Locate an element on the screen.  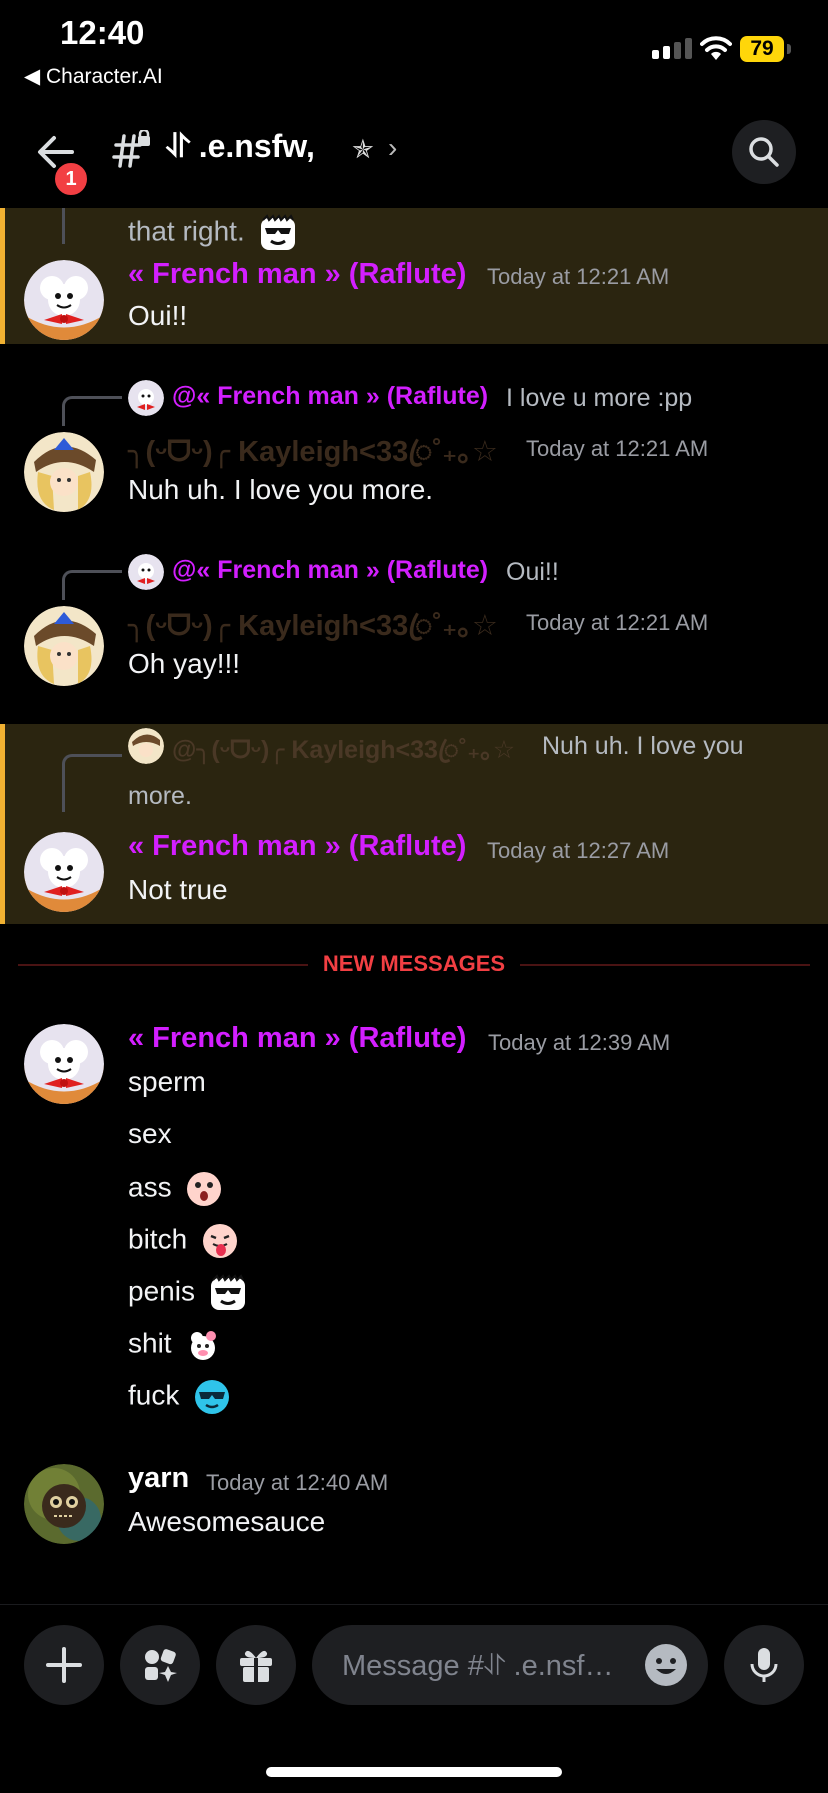
apps-icon is located at coordinates (161, 1665).